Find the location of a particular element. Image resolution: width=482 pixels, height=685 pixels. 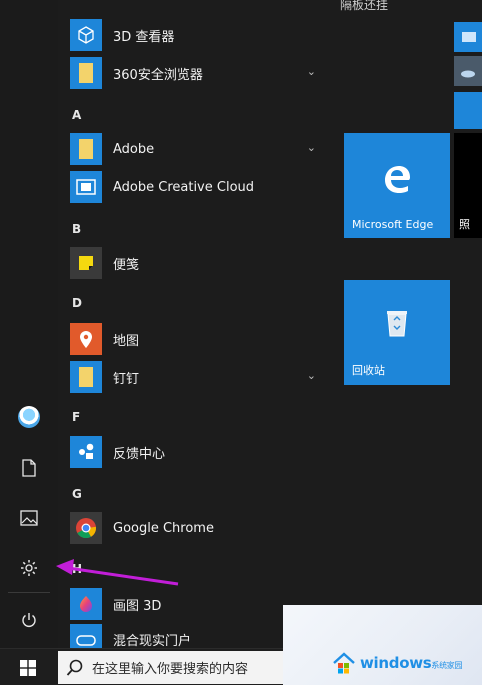

weather-cloud-icon is located at coordinates (468, 74).